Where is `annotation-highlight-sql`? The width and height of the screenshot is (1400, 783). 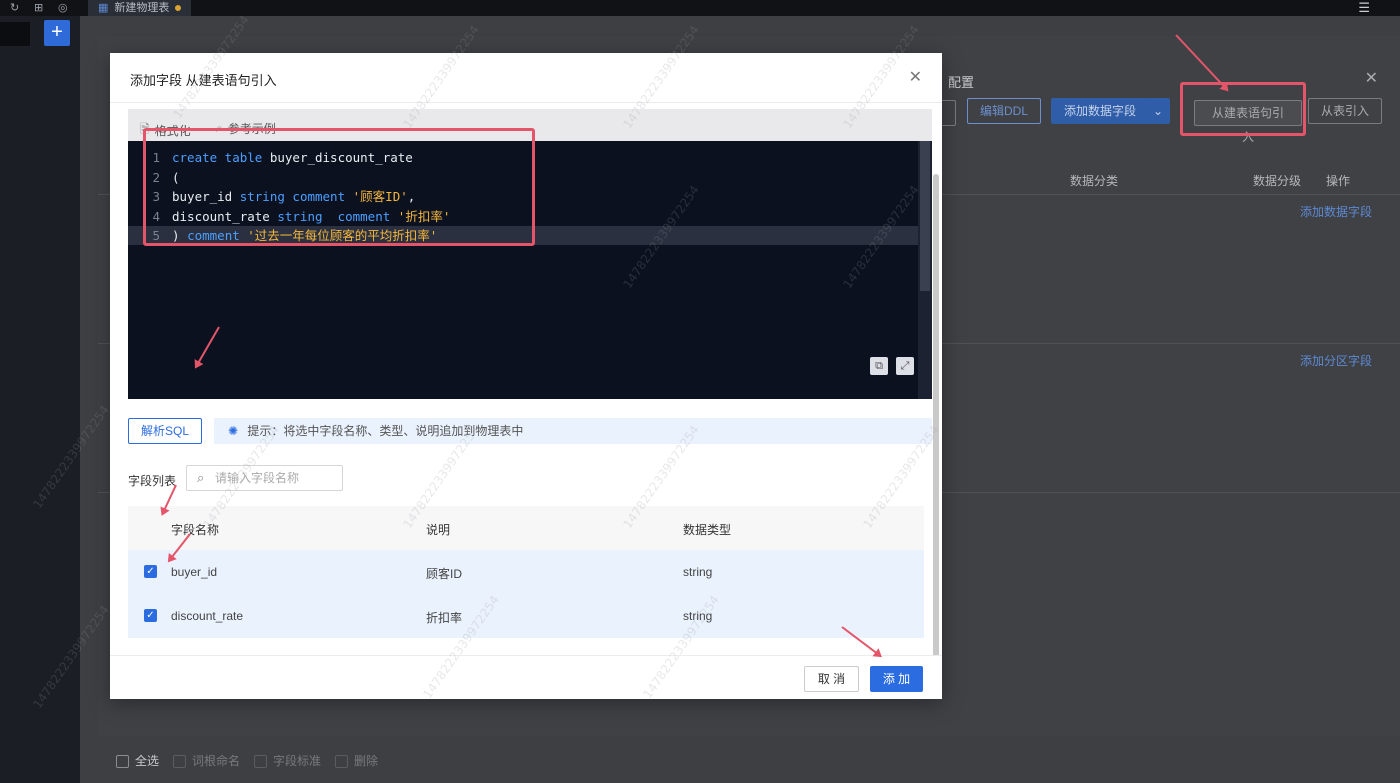
annotation-highlight-sql is located at coordinates (339, 187).